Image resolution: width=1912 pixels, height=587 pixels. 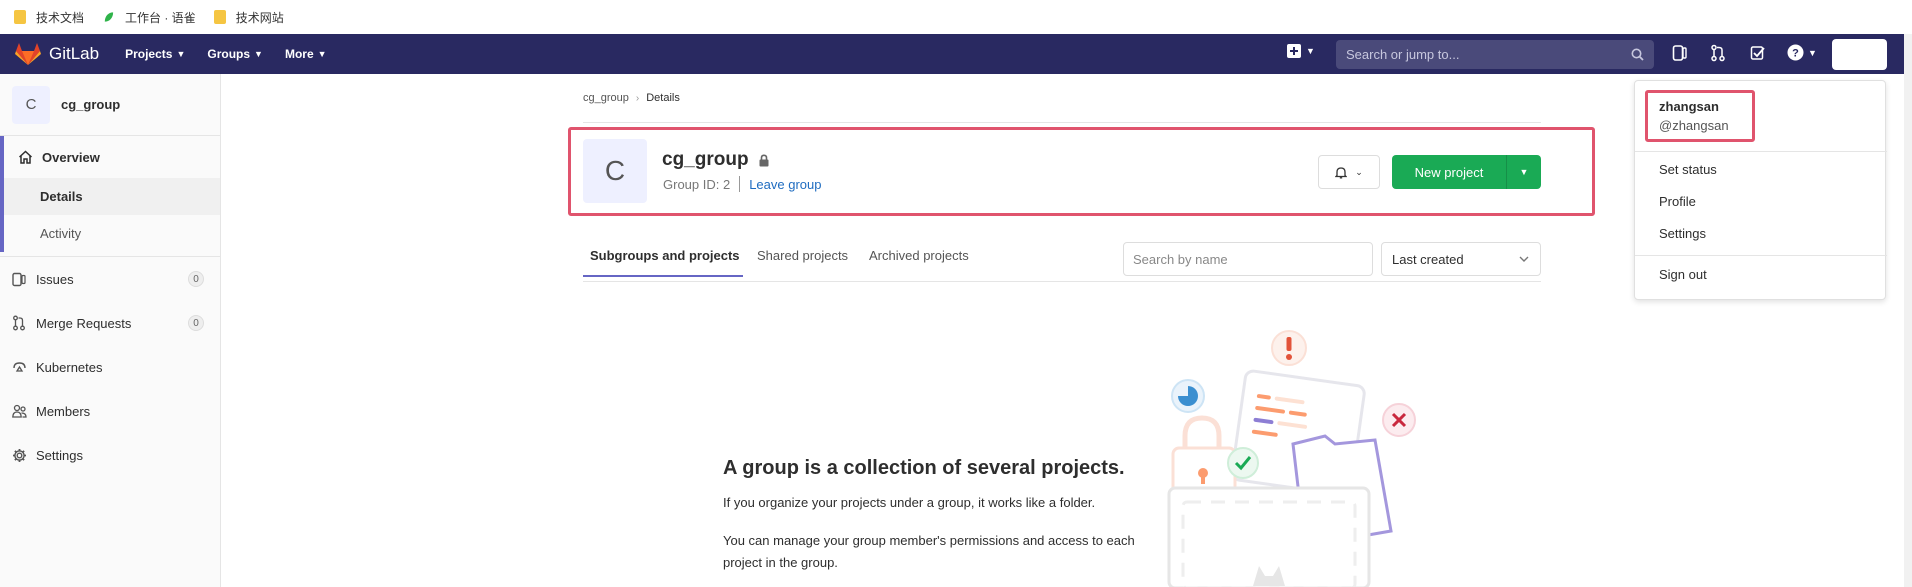 What do you see at coordinates (1349, 172) in the screenshot?
I see `notification-dropdown: ⌄` at bounding box center [1349, 172].